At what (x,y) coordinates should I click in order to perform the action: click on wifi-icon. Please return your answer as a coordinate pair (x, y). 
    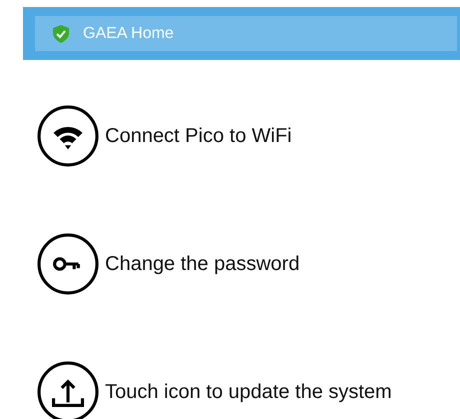
    Looking at the image, I should click on (68, 136).